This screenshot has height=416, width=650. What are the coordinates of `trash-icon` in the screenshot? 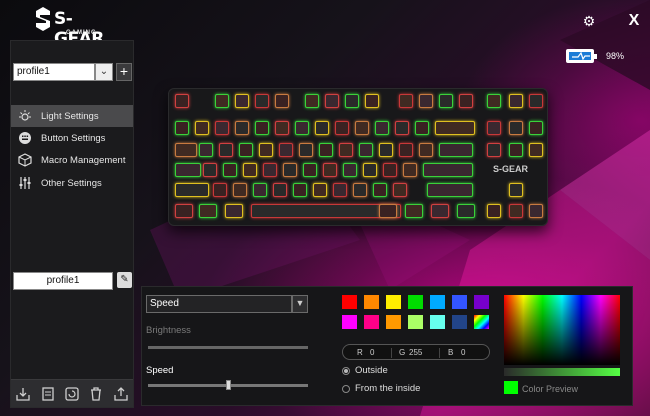 It's located at (96, 394).